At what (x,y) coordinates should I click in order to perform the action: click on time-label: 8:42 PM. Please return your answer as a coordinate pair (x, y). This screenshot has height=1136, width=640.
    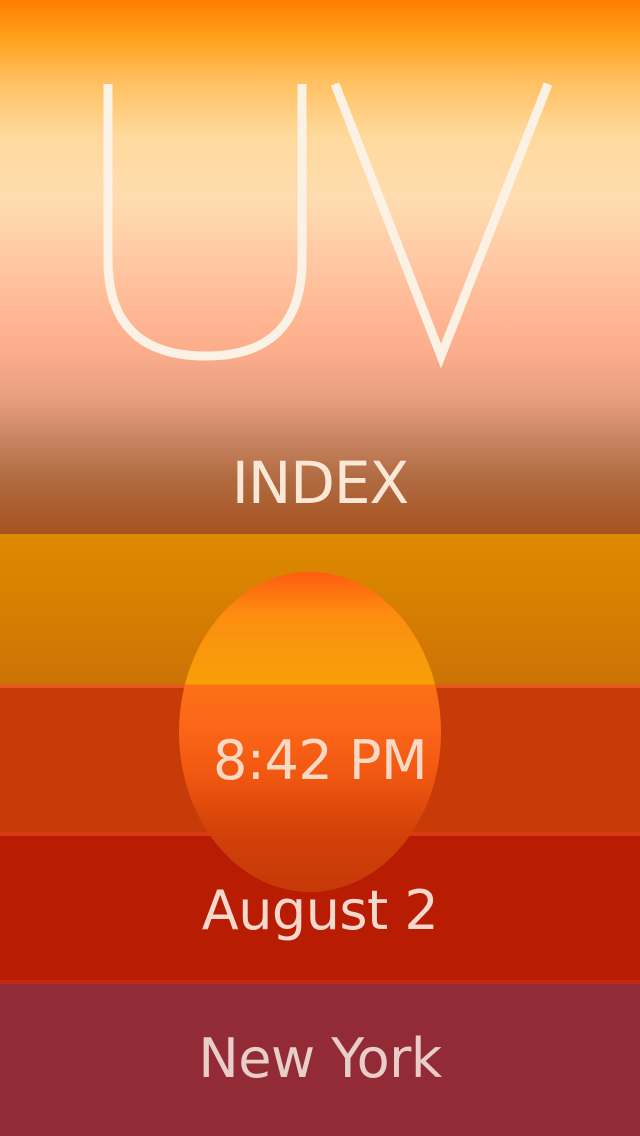
    Looking at the image, I should click on (320, 760).